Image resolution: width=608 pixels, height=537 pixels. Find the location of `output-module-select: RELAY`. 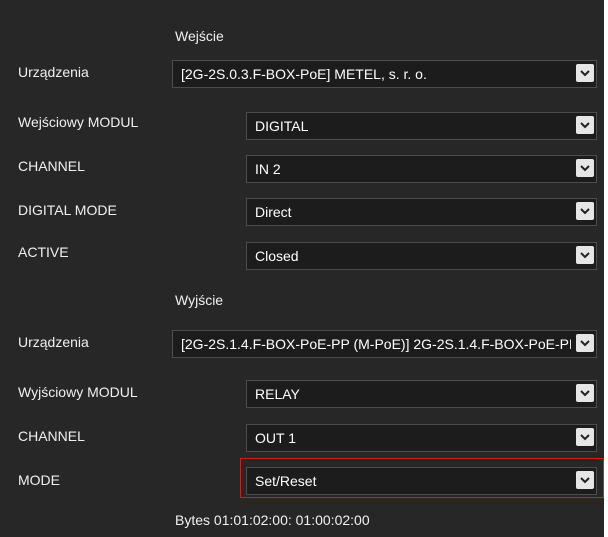

output-module-select: RELAY is located at coordinates (421, 394).